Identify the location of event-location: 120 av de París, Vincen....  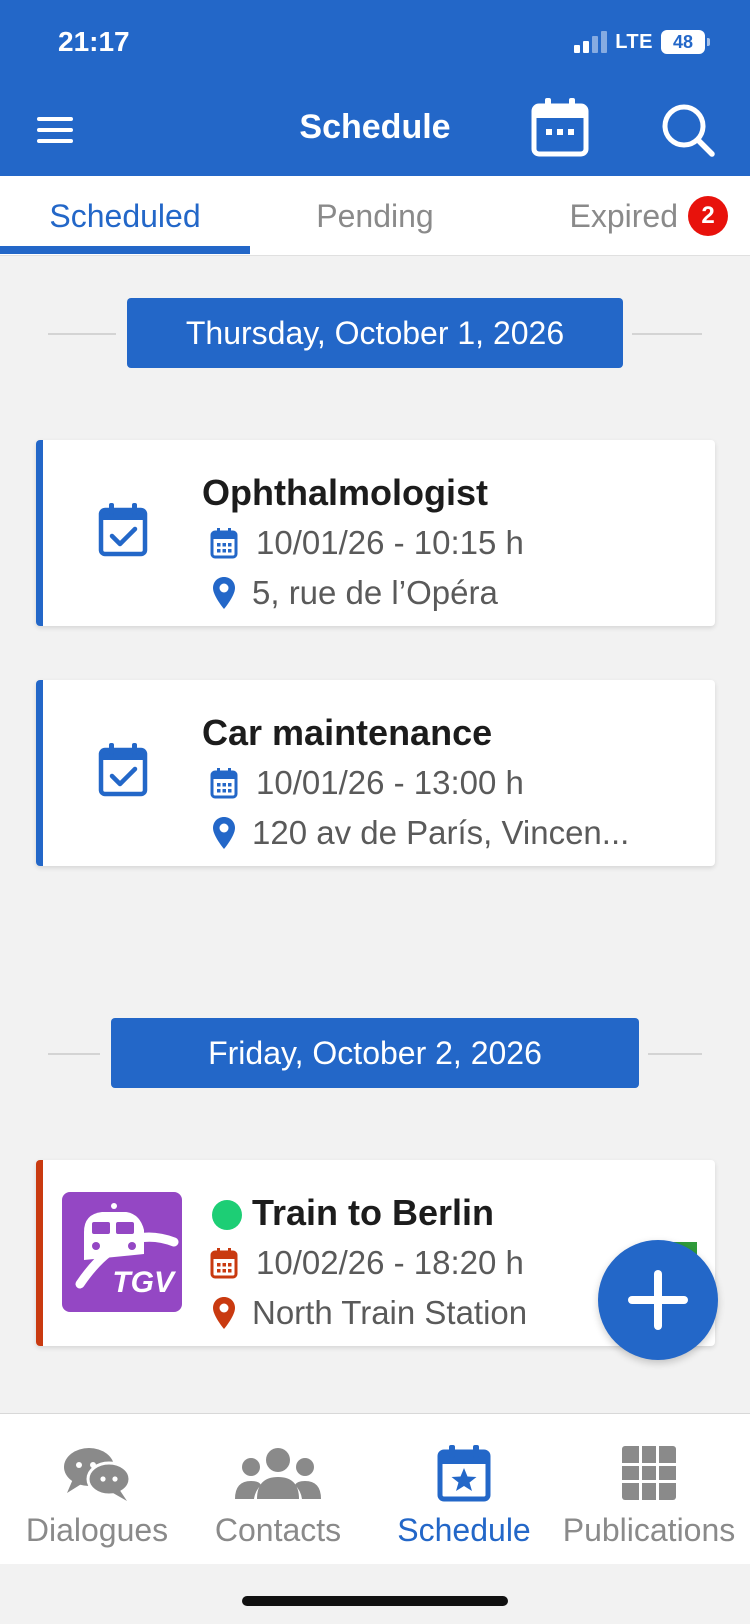
(441, 832).